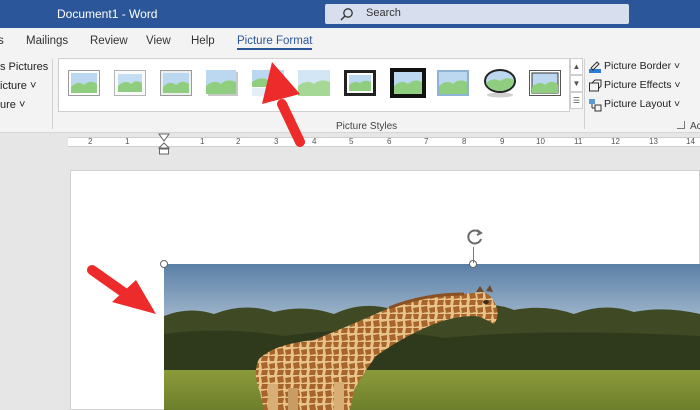 This screenshot has width=700, height=410. What do you see at coordinates (351, 141) in the screenshot?
I see `ruler-number: 5` at bounding box center [351, 141].